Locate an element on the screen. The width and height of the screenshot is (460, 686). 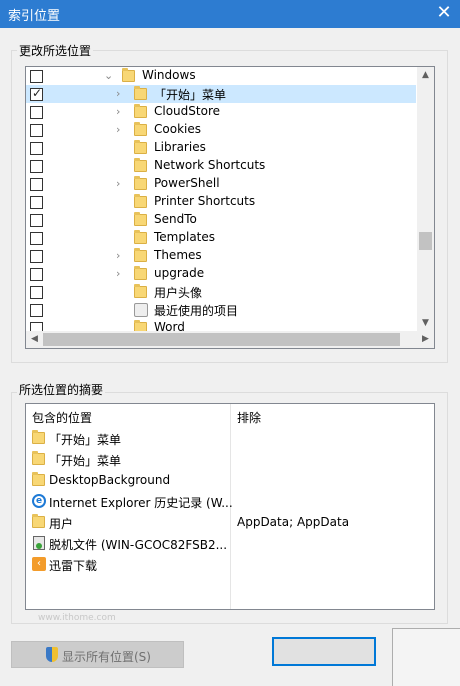
tree-item: › Cookies is located at coordinates (221, 130).